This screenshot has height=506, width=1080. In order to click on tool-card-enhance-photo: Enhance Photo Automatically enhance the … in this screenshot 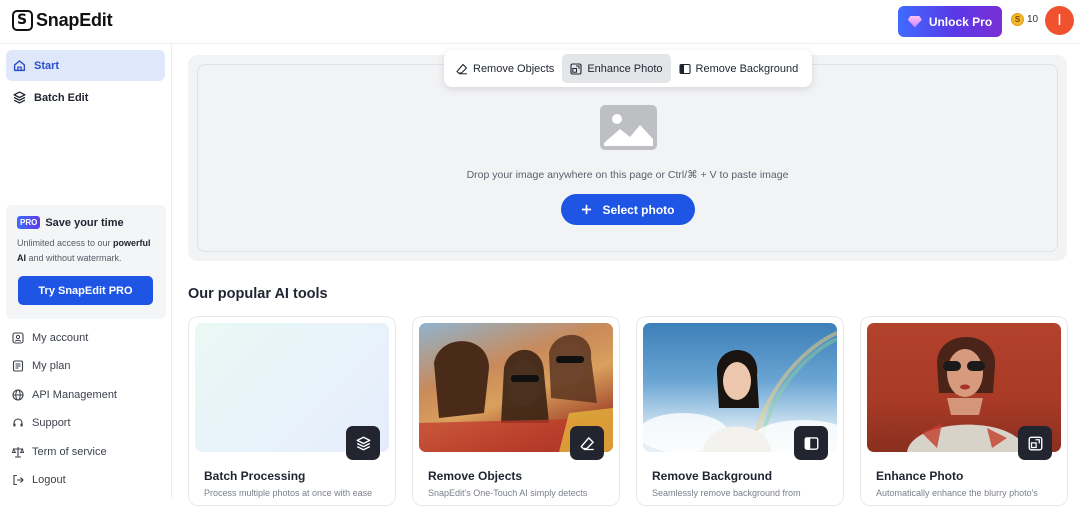, I will do `click(964, 411)`.